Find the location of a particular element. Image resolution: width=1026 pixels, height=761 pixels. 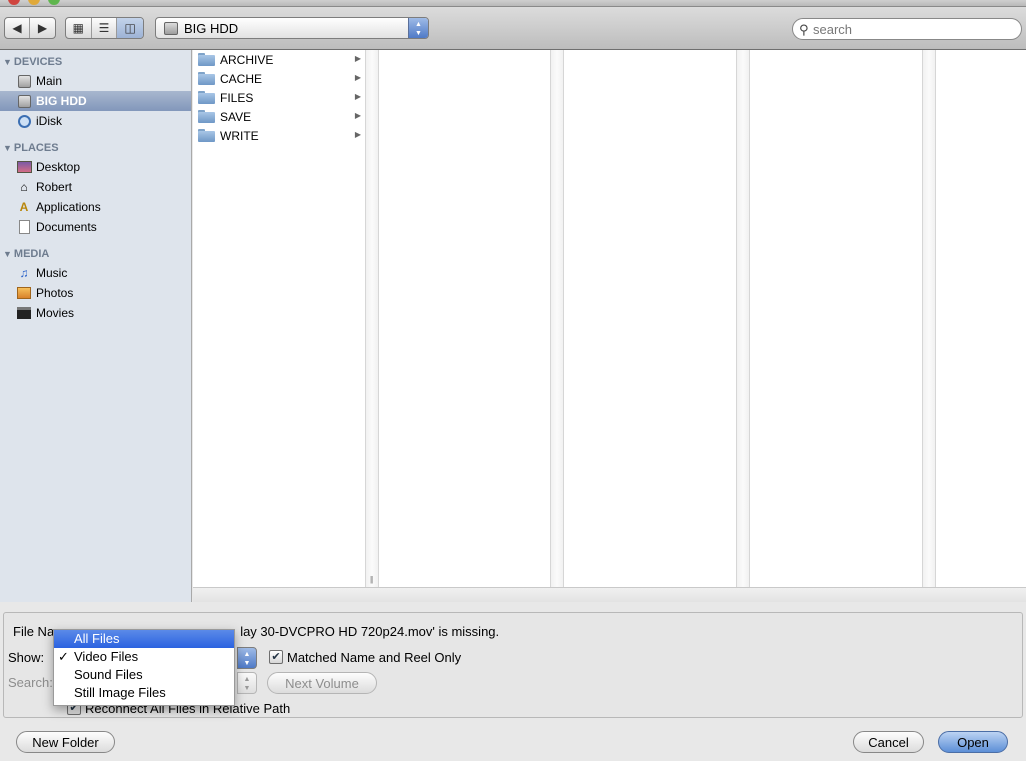

show-popup-stepper: ▲ ▼ is located at coordinates (247, 658).